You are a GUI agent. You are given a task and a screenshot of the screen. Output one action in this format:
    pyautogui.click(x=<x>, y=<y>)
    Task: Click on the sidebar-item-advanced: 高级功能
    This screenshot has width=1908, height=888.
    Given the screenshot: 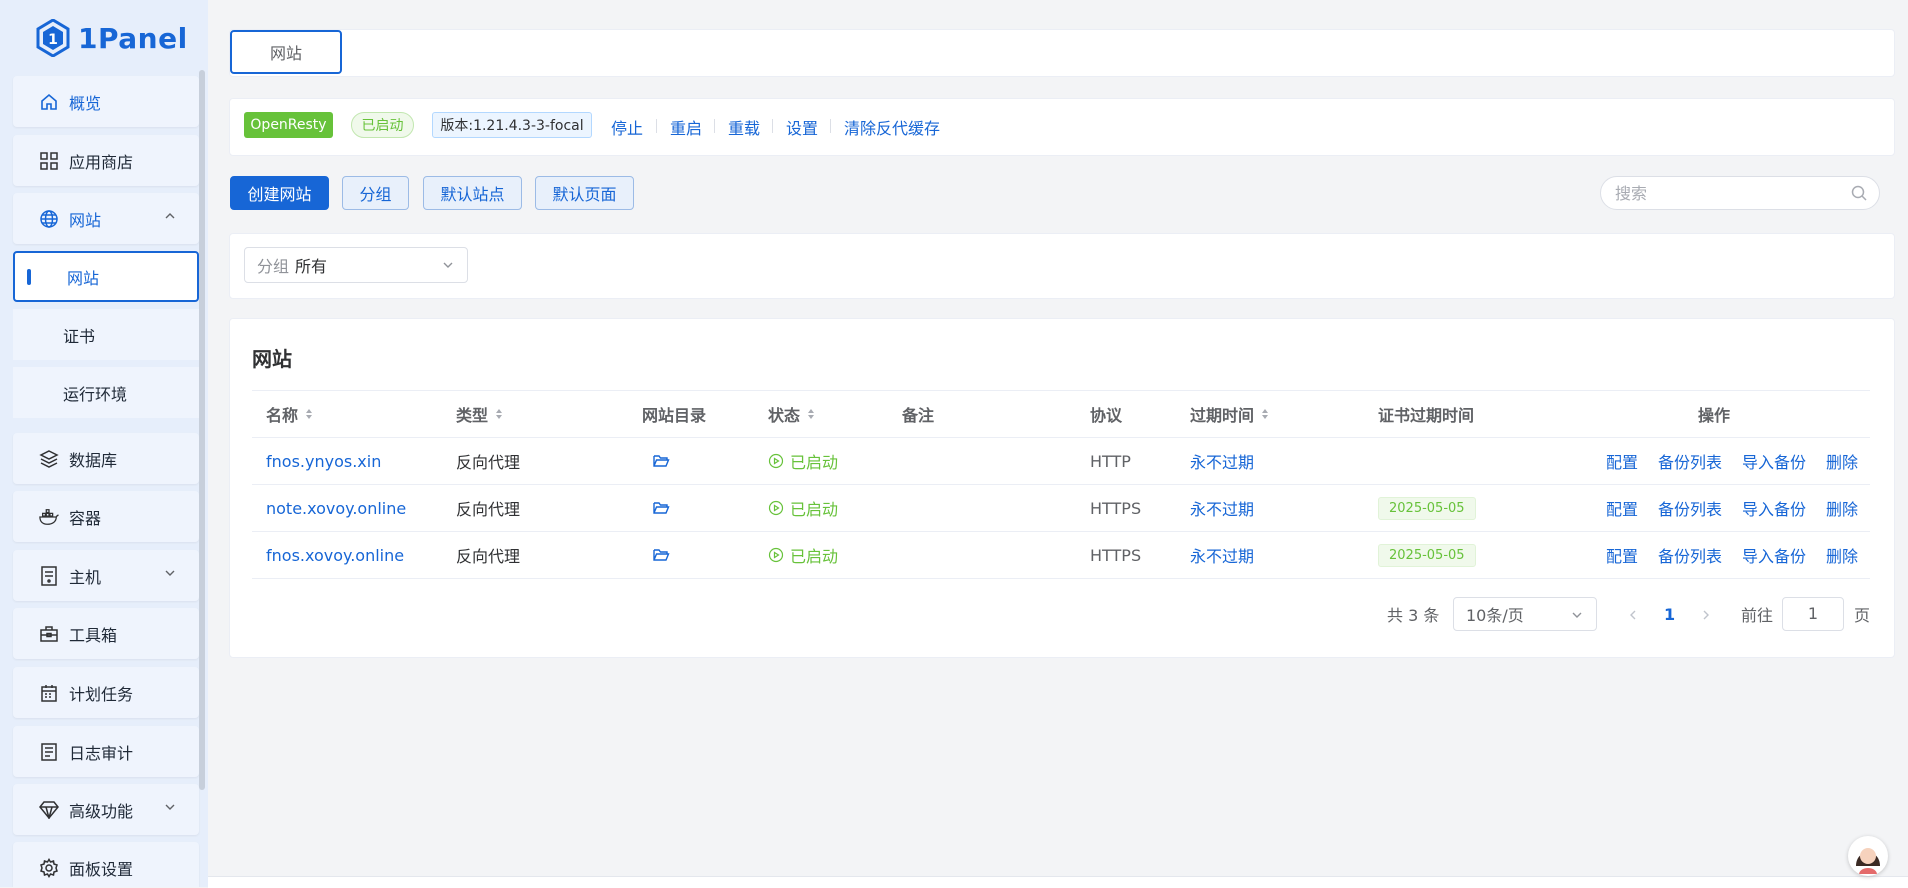 What is the action you would take?
    pyautogui.click(x=106, y=809)
    